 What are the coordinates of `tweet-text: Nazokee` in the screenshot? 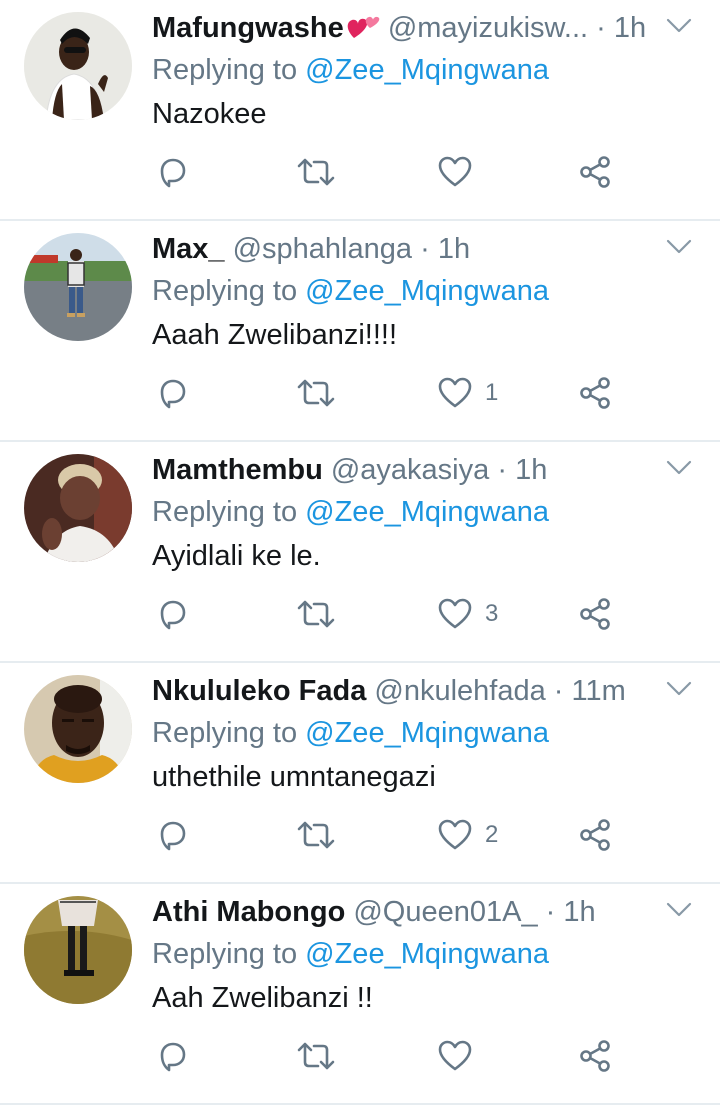 It's located at (209, 114).